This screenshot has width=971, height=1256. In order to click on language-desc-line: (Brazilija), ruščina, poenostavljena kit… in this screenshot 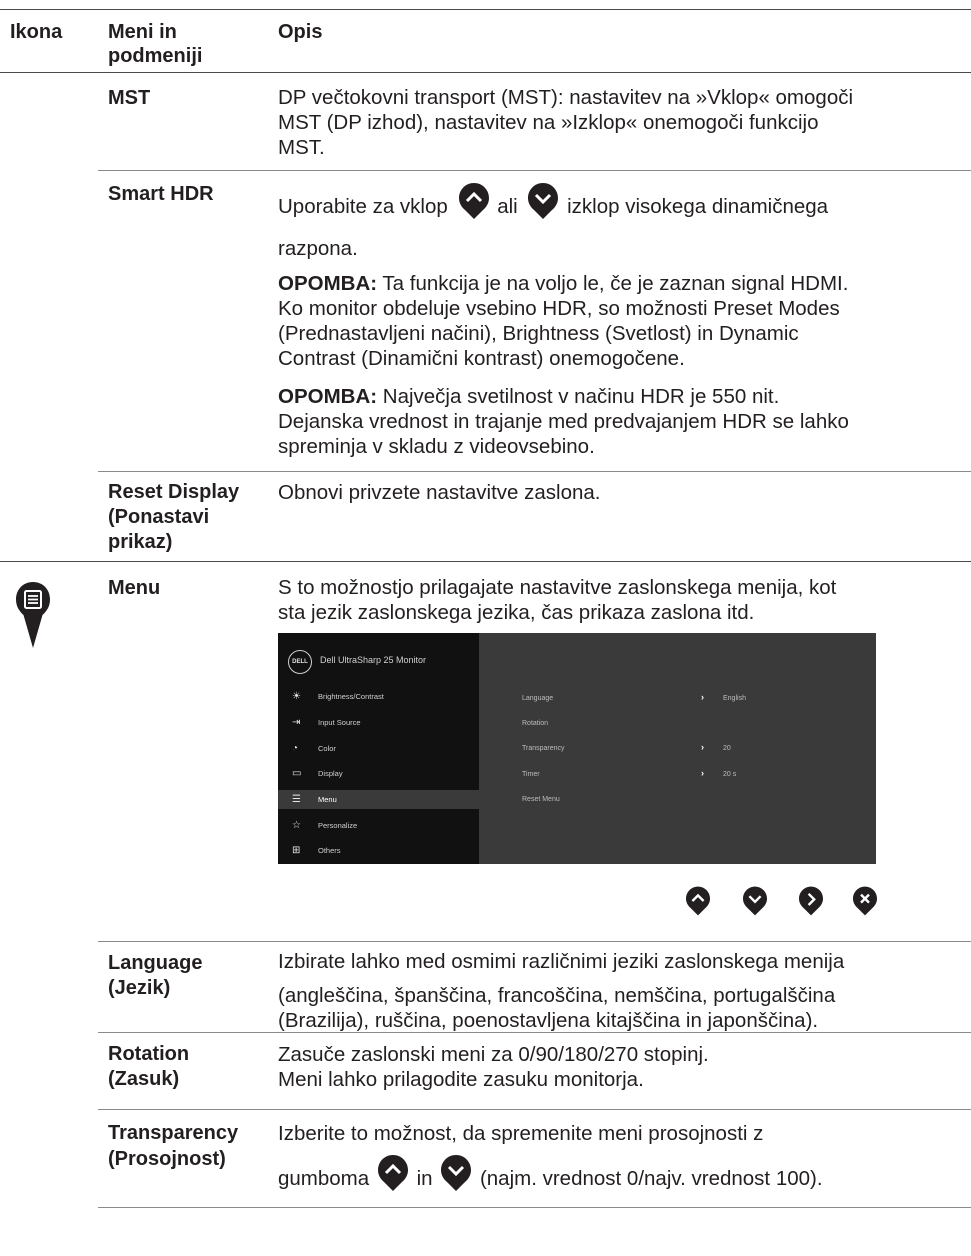, I will do `click(548, 1020)`.